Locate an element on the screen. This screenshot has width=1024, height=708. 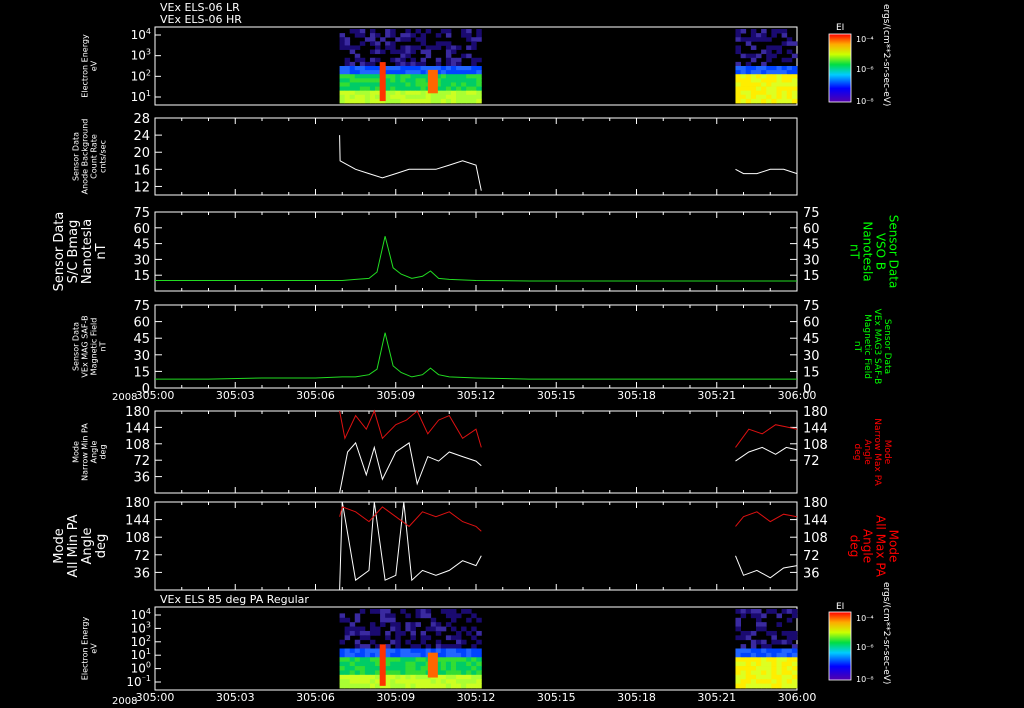
xtick-label: 305:12 is located at coordinates (476, 697).